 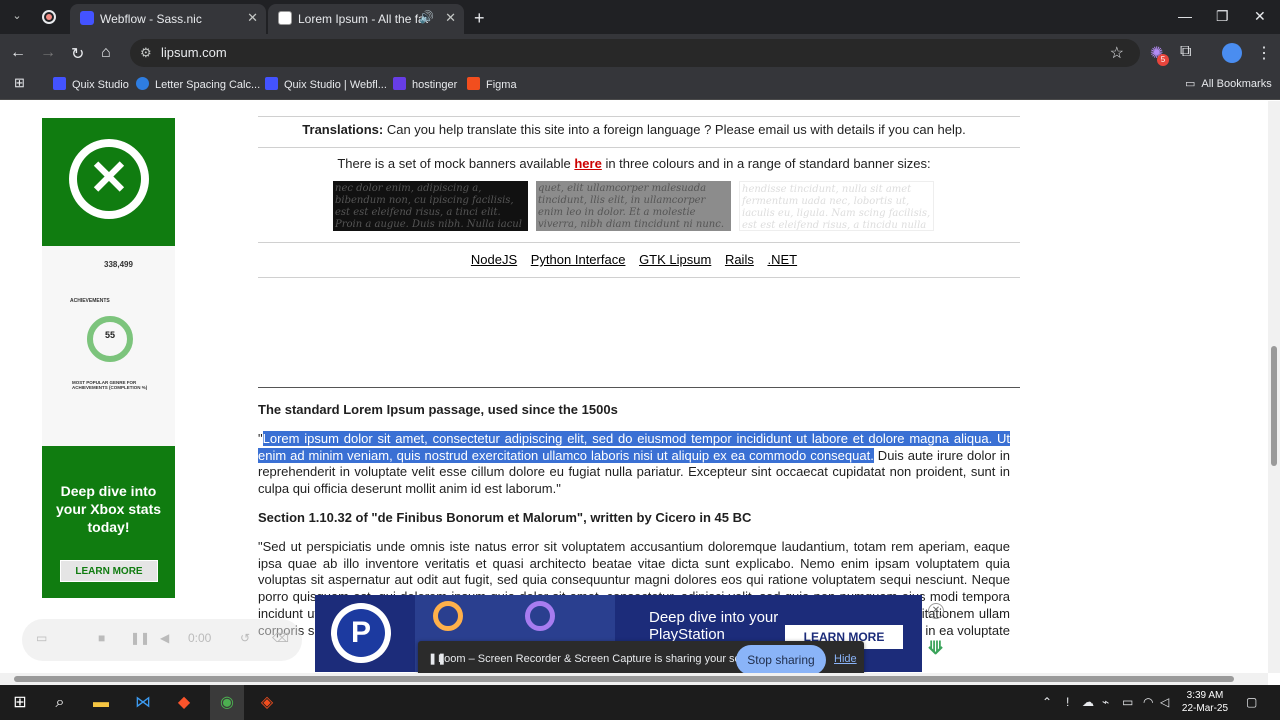 I want to click on search-icon: ⌕, so click(x=60, y=703).